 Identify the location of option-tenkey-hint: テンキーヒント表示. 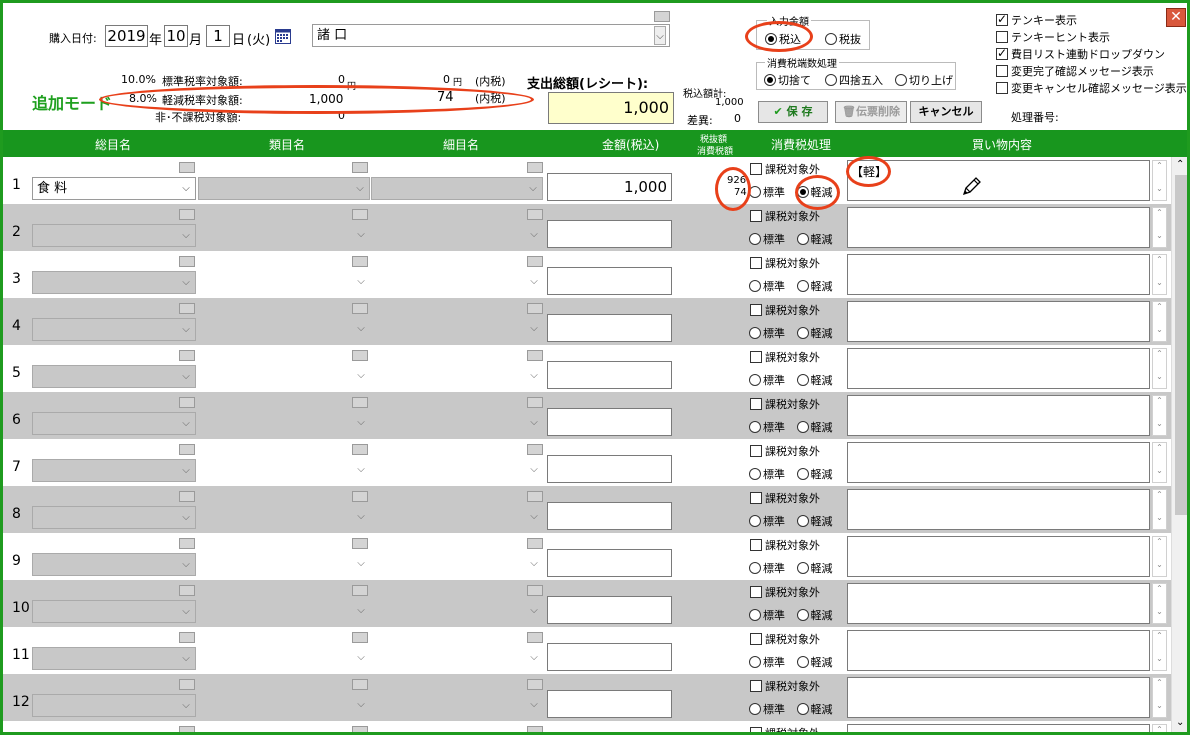
(1091, 37).